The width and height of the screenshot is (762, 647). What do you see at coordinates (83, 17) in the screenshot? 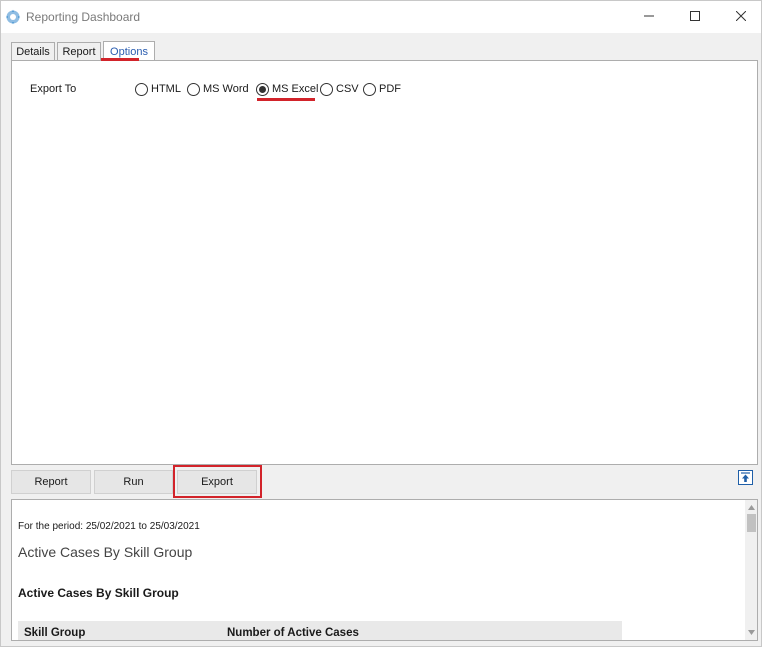
I see `window-title: Reporting Dashboard` at bounding box center [83, 17].